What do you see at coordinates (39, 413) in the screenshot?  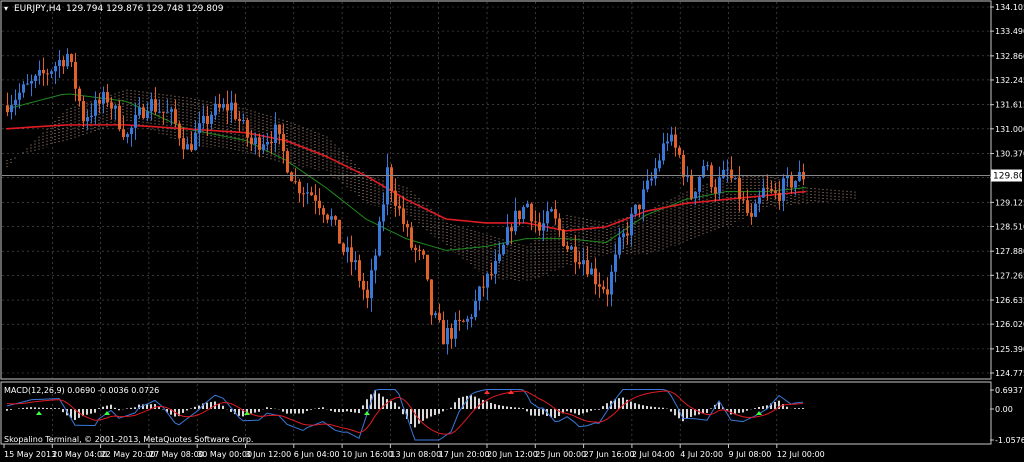 I see `macd-signal-arrow` at bounding box center [39, 413].